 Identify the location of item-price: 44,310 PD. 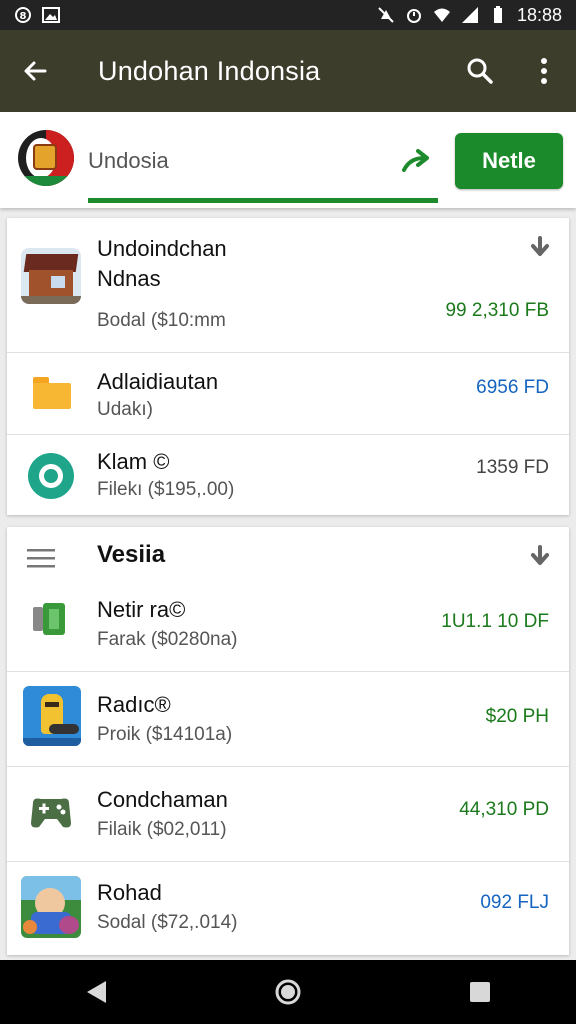
(504, 809).